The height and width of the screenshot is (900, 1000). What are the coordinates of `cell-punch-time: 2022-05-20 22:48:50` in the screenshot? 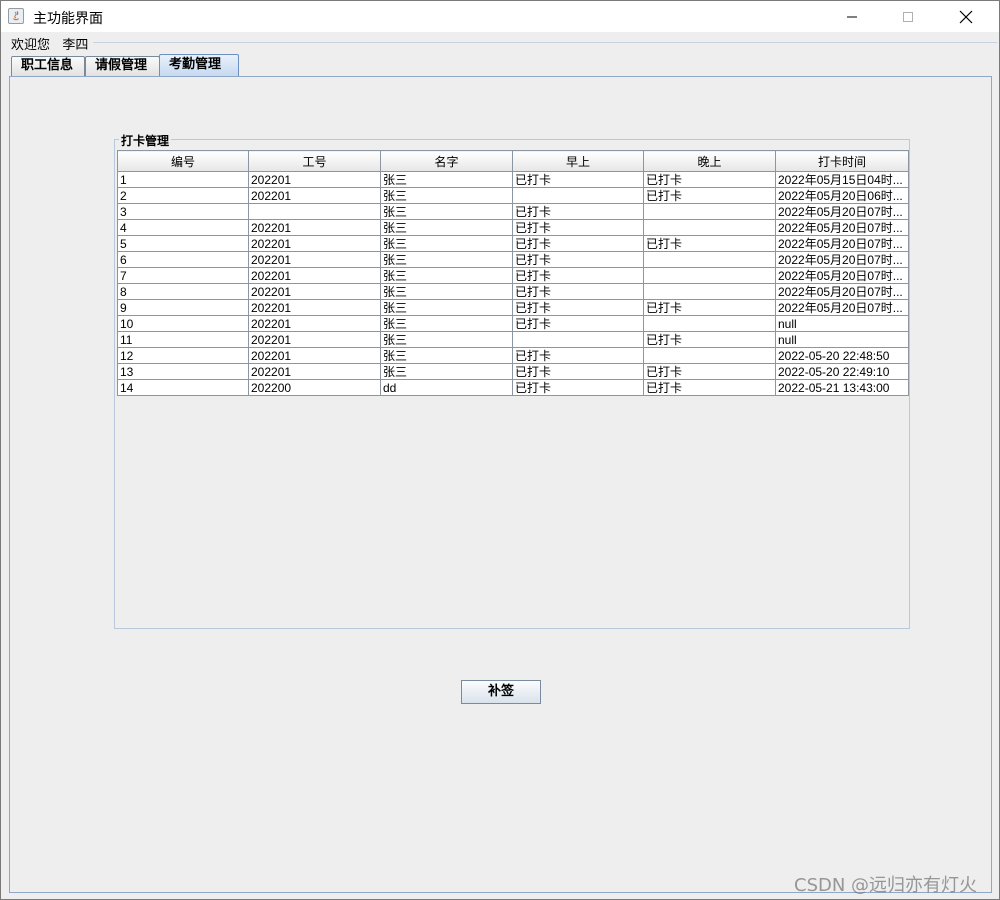 It's located at (842, 355).